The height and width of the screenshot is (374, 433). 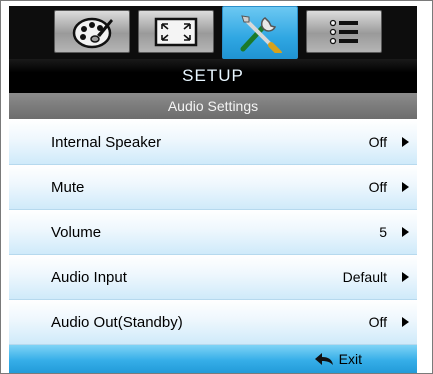 I want to click on tab-image, so click(x=92, y=31).